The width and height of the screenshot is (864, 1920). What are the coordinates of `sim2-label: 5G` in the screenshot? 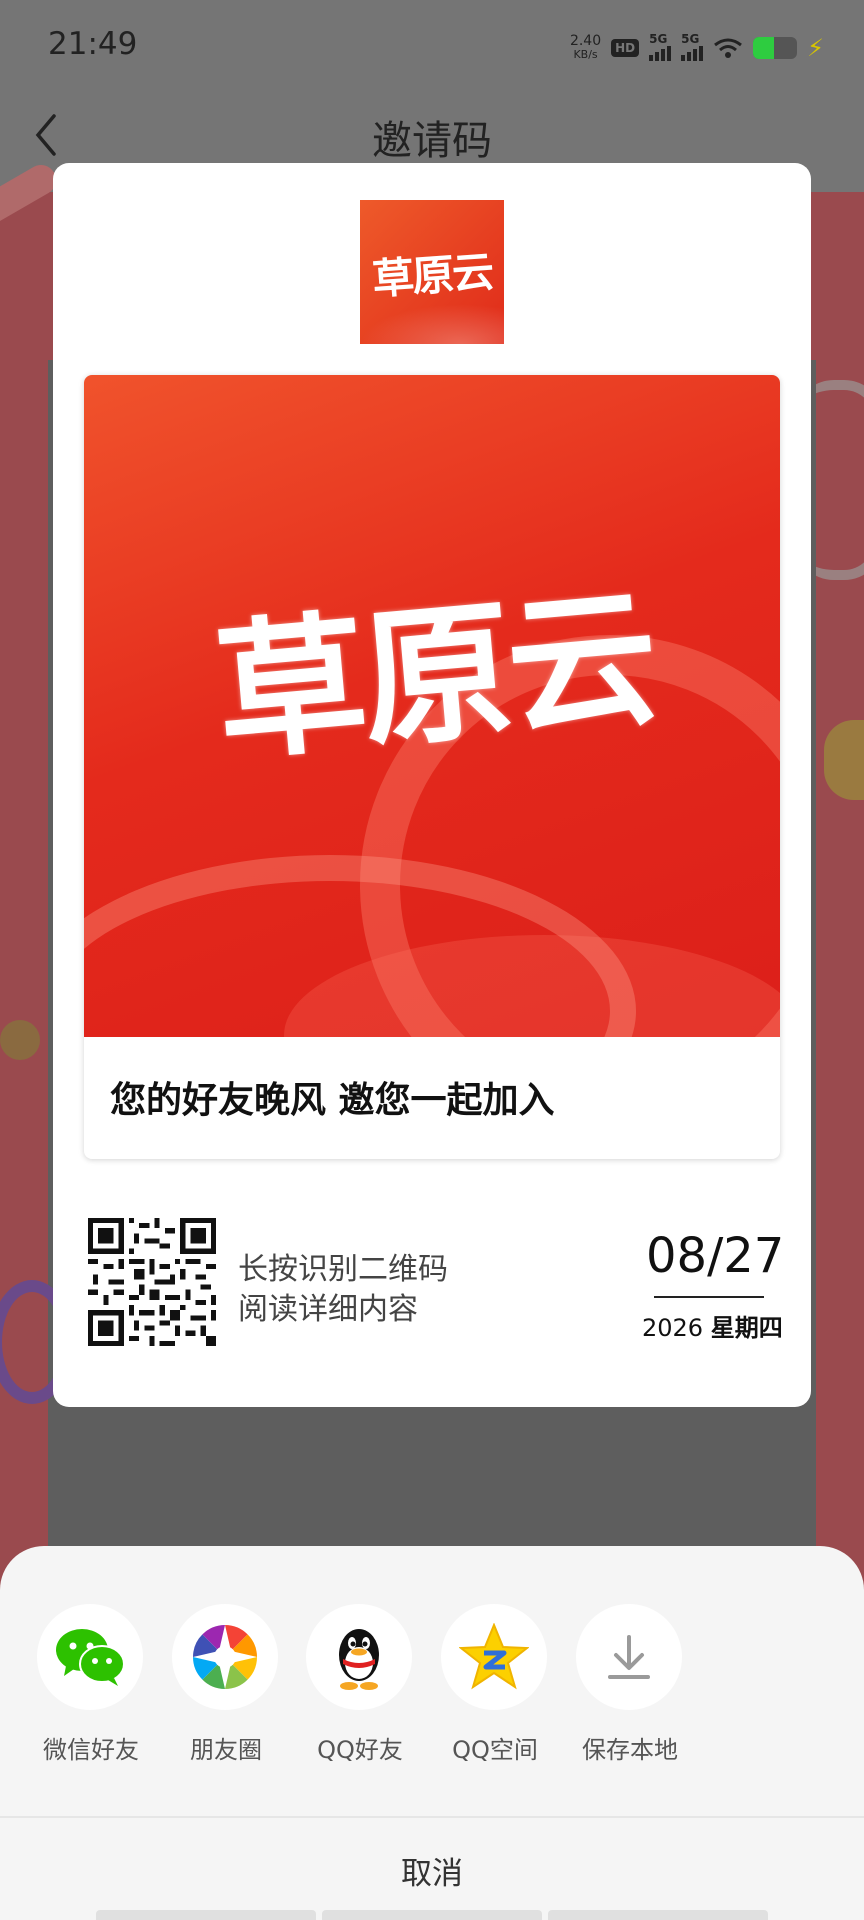 It's located at (690, 38).